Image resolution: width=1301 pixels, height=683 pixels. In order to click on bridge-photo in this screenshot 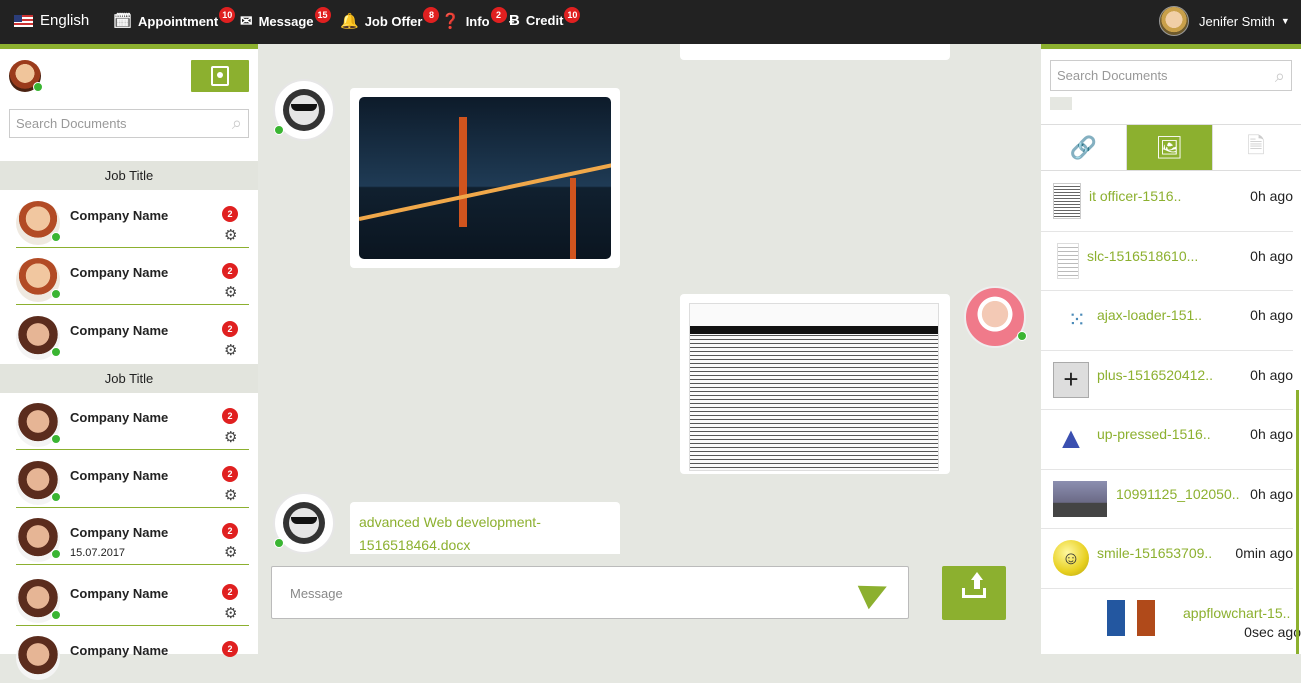, I will do `click(485, 178)`.